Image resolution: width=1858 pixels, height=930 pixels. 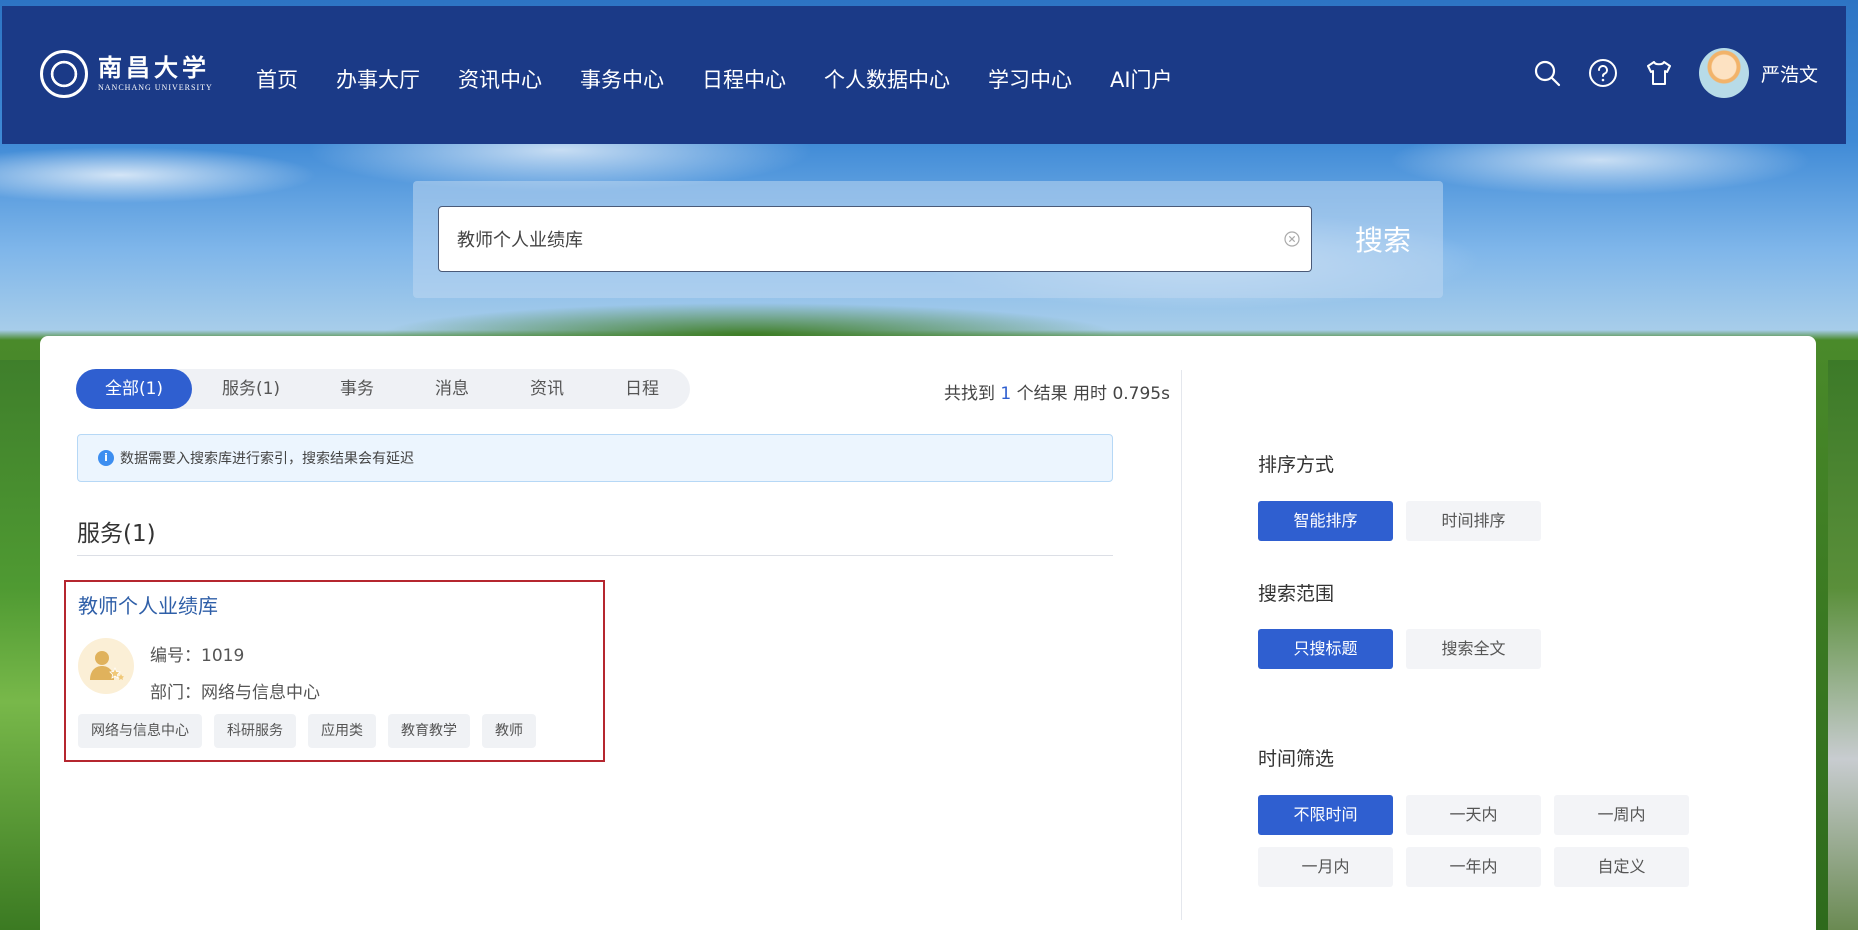 I want to click on sort-time-button: 时间排序, so click(x=1473, y=521).